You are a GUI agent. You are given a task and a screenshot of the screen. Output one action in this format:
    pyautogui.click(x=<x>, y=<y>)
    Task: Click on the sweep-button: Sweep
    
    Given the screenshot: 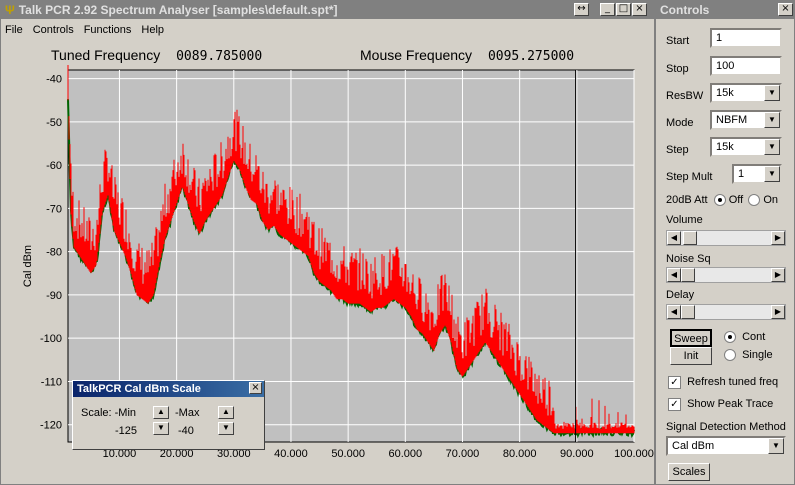 What is the action you would take?
    pyautogui.click(x=691, y=338)
    